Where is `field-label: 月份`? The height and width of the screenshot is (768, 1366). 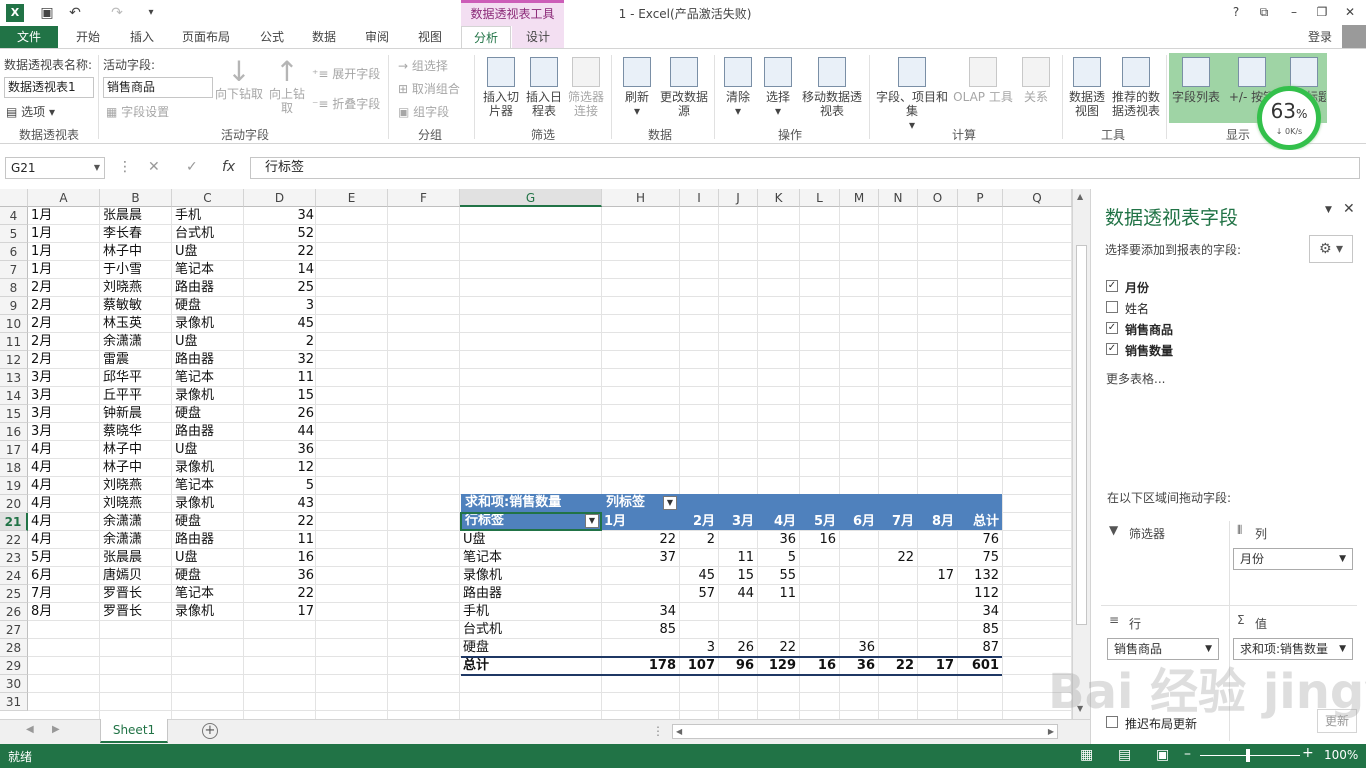
field-label: 月份 is located at coordinates (1137, 287).